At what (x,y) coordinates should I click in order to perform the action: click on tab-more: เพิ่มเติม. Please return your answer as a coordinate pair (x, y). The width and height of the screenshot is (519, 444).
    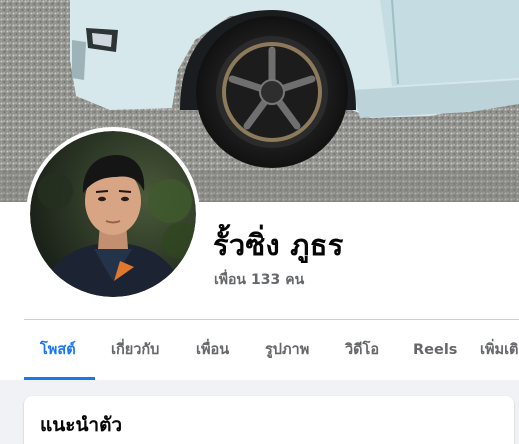
    Looking at the image, I should click on (499, 350).